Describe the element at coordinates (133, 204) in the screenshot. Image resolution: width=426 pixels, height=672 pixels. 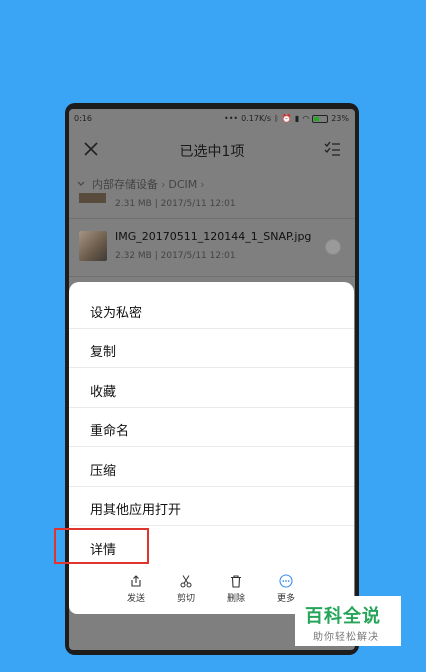
I see `file-size: 2.31 MB` at that location.